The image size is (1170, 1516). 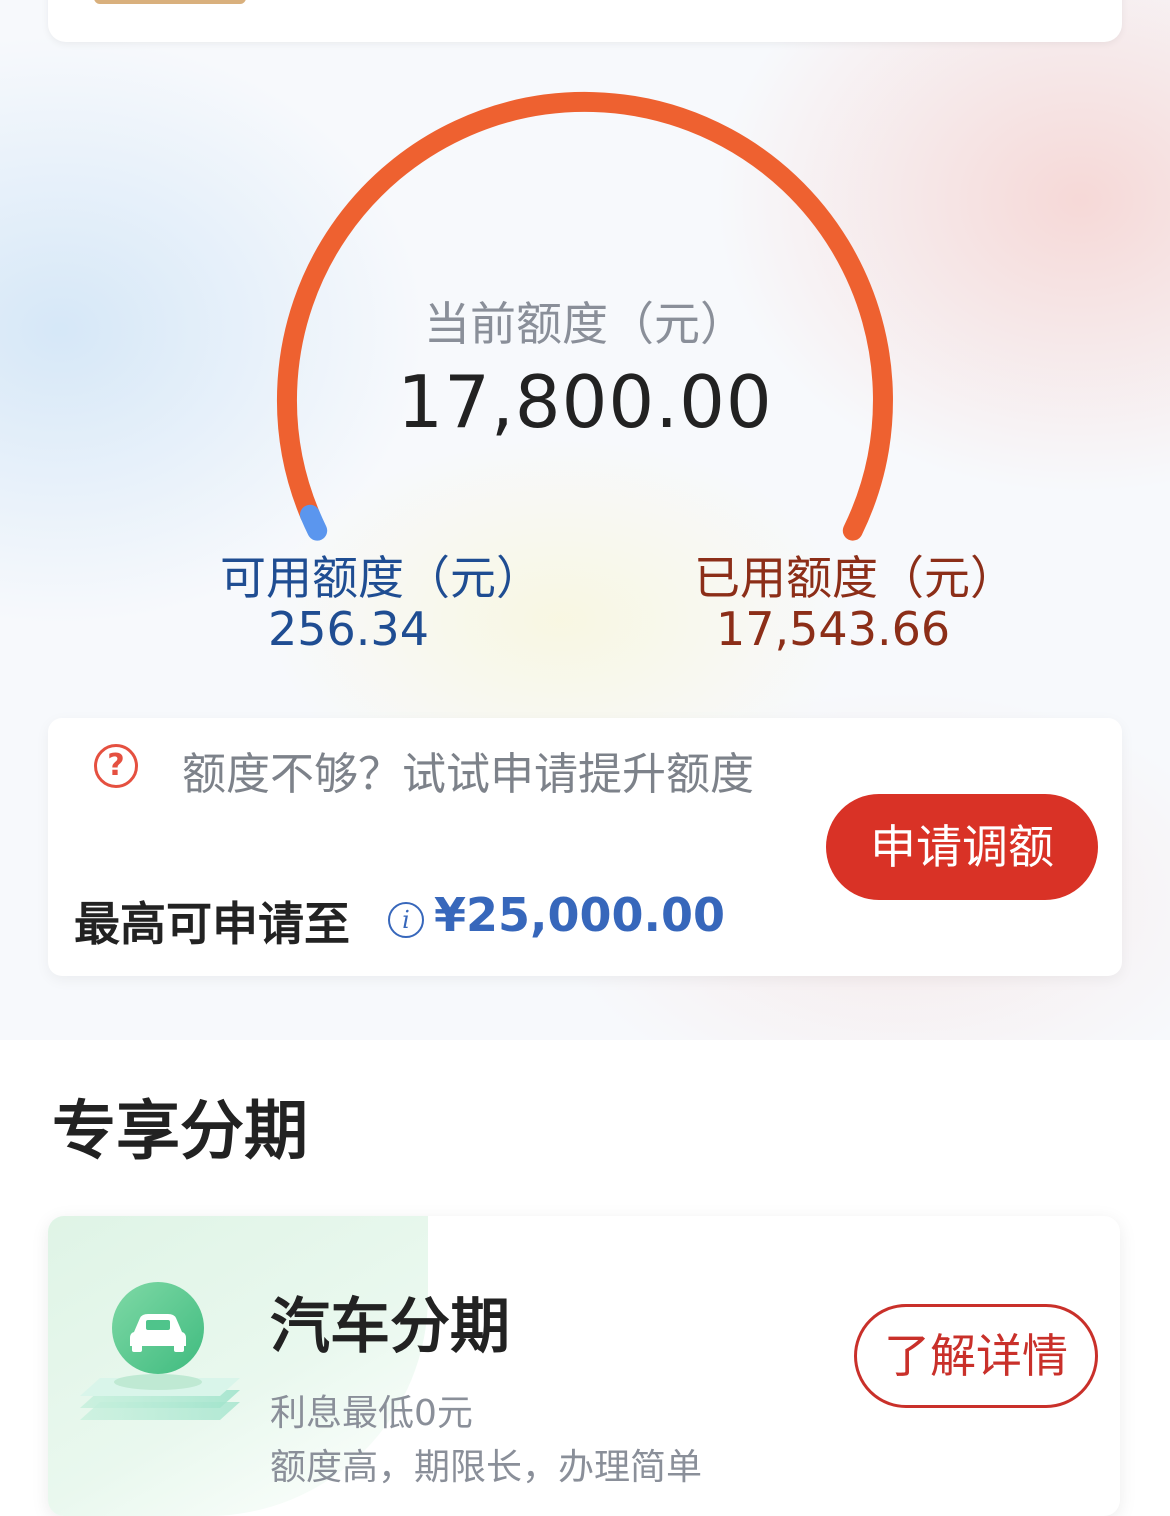 I want to click on apply-adjust-limit-button: 申请调额, so click(x=962, y=847).